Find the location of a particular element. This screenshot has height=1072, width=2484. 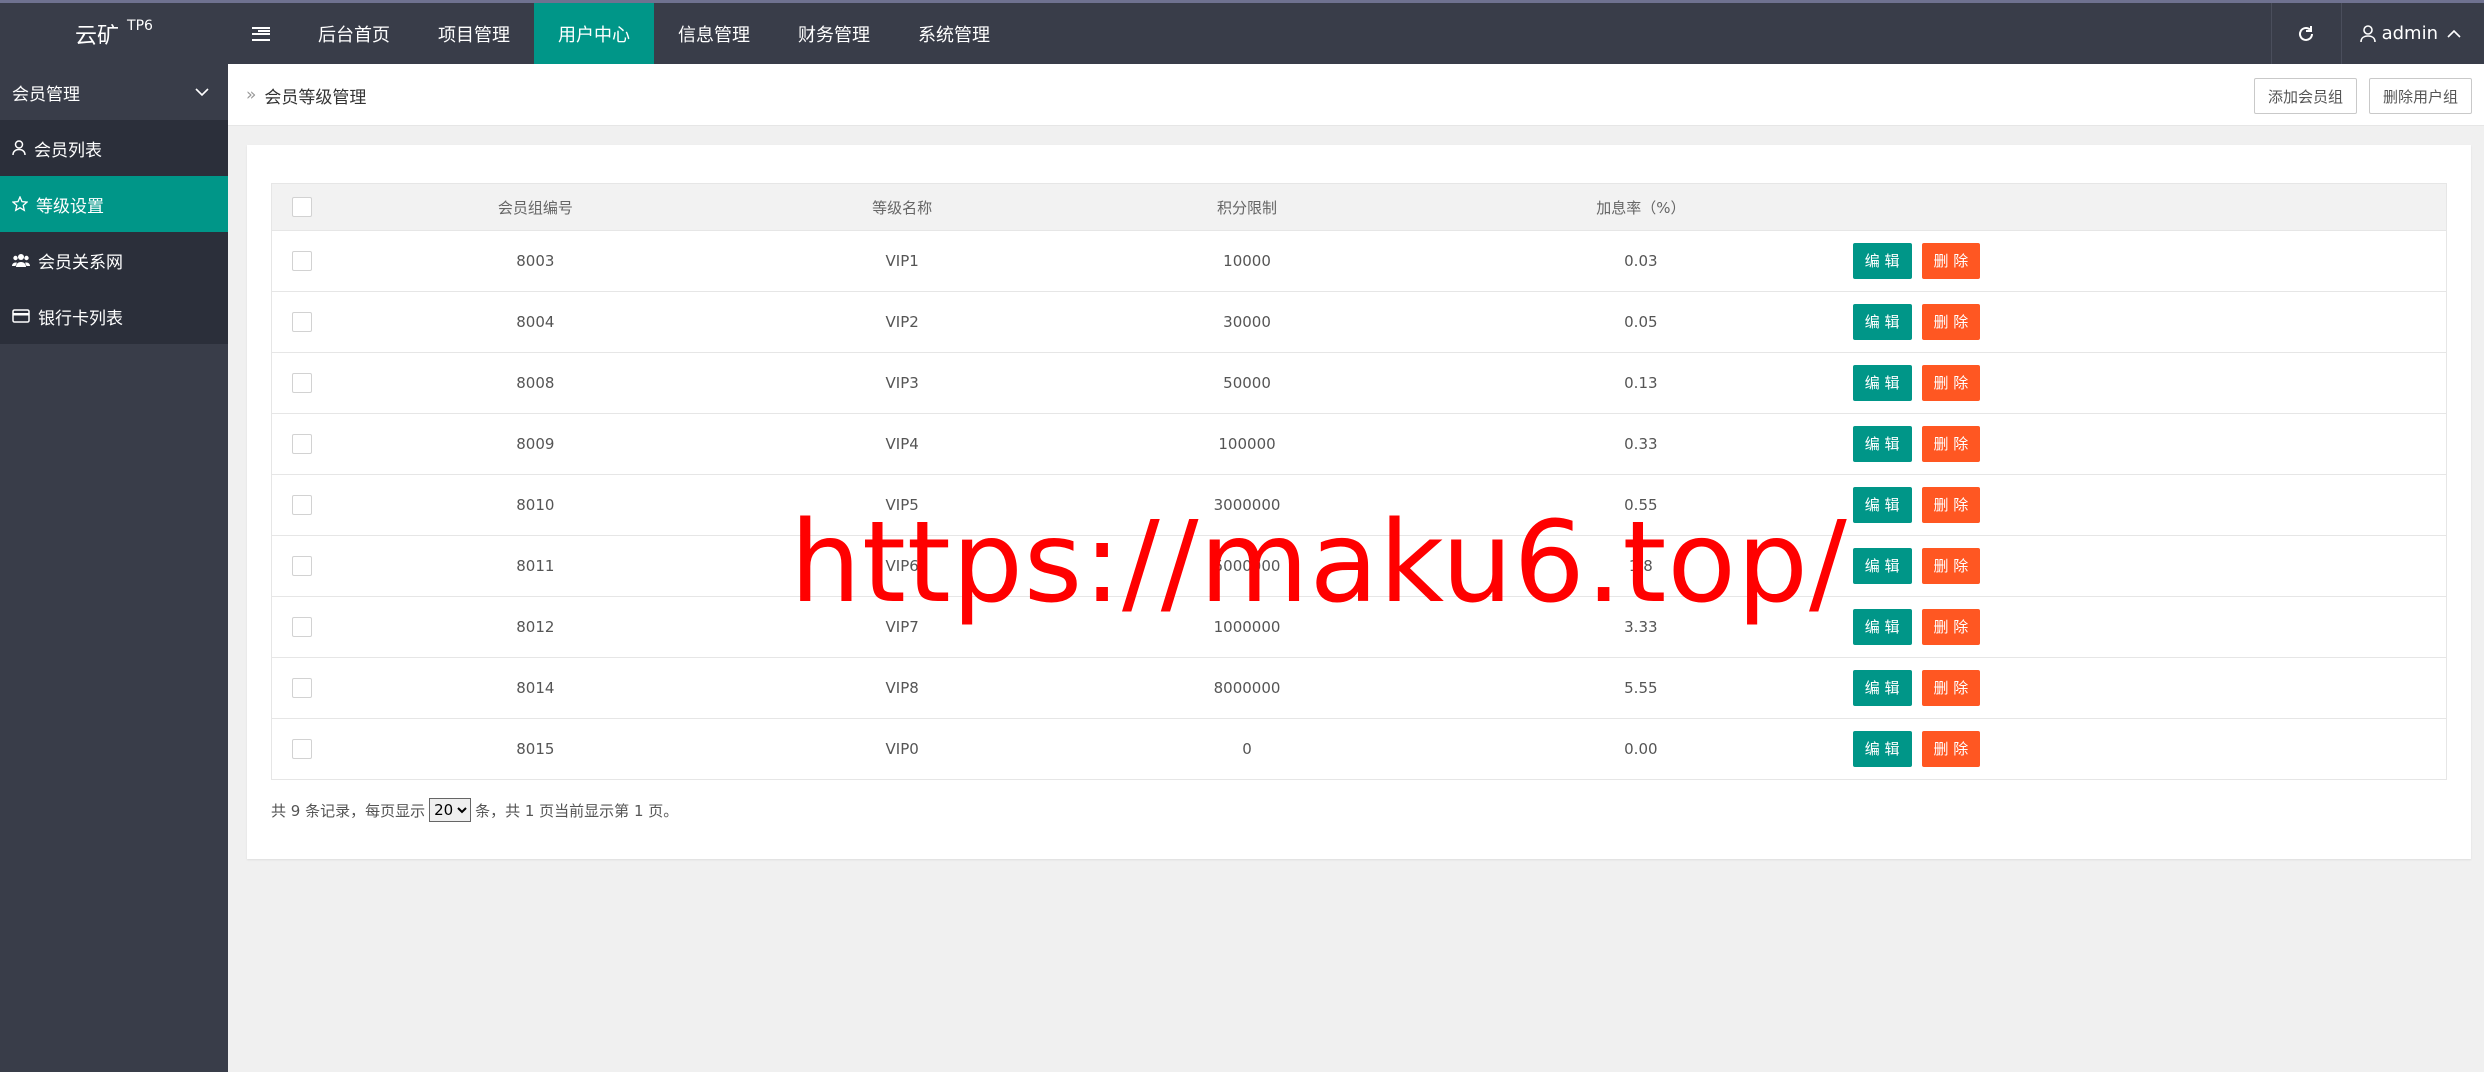

sidebar: 会员管理 会员列表 等级设置 会员关系网 银行卡列表 is located at coordinates (114, 568).